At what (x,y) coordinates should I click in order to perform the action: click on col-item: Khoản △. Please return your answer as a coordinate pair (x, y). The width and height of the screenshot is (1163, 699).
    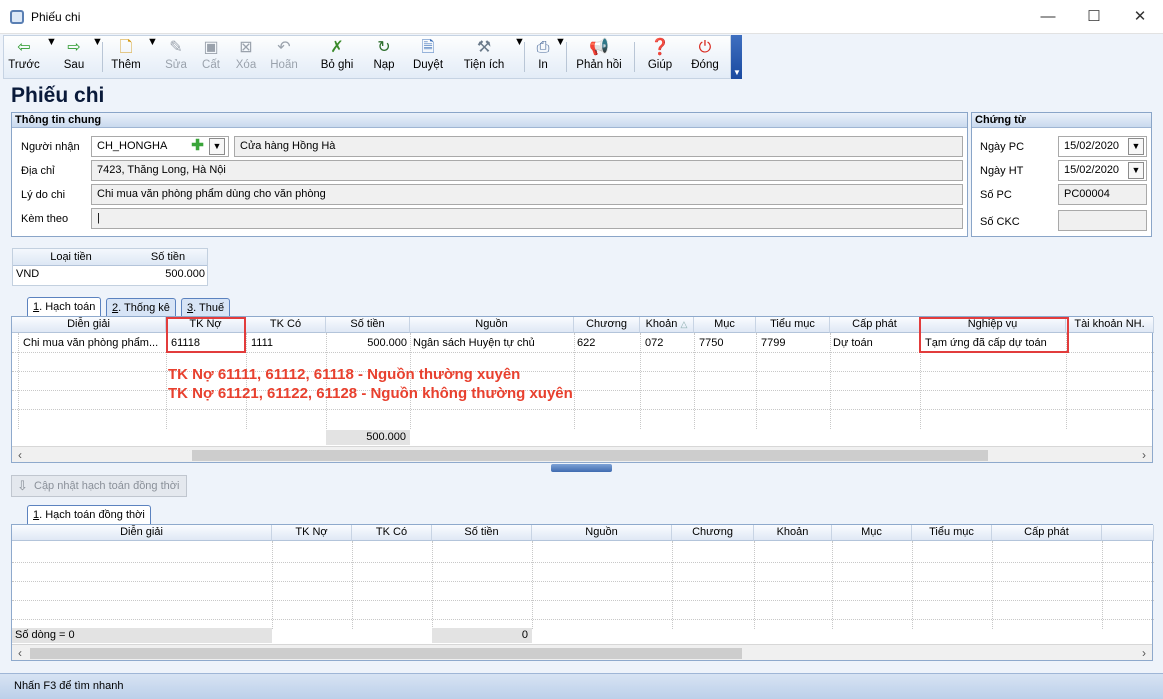
    Looking at the image, I should click on (667, 325).